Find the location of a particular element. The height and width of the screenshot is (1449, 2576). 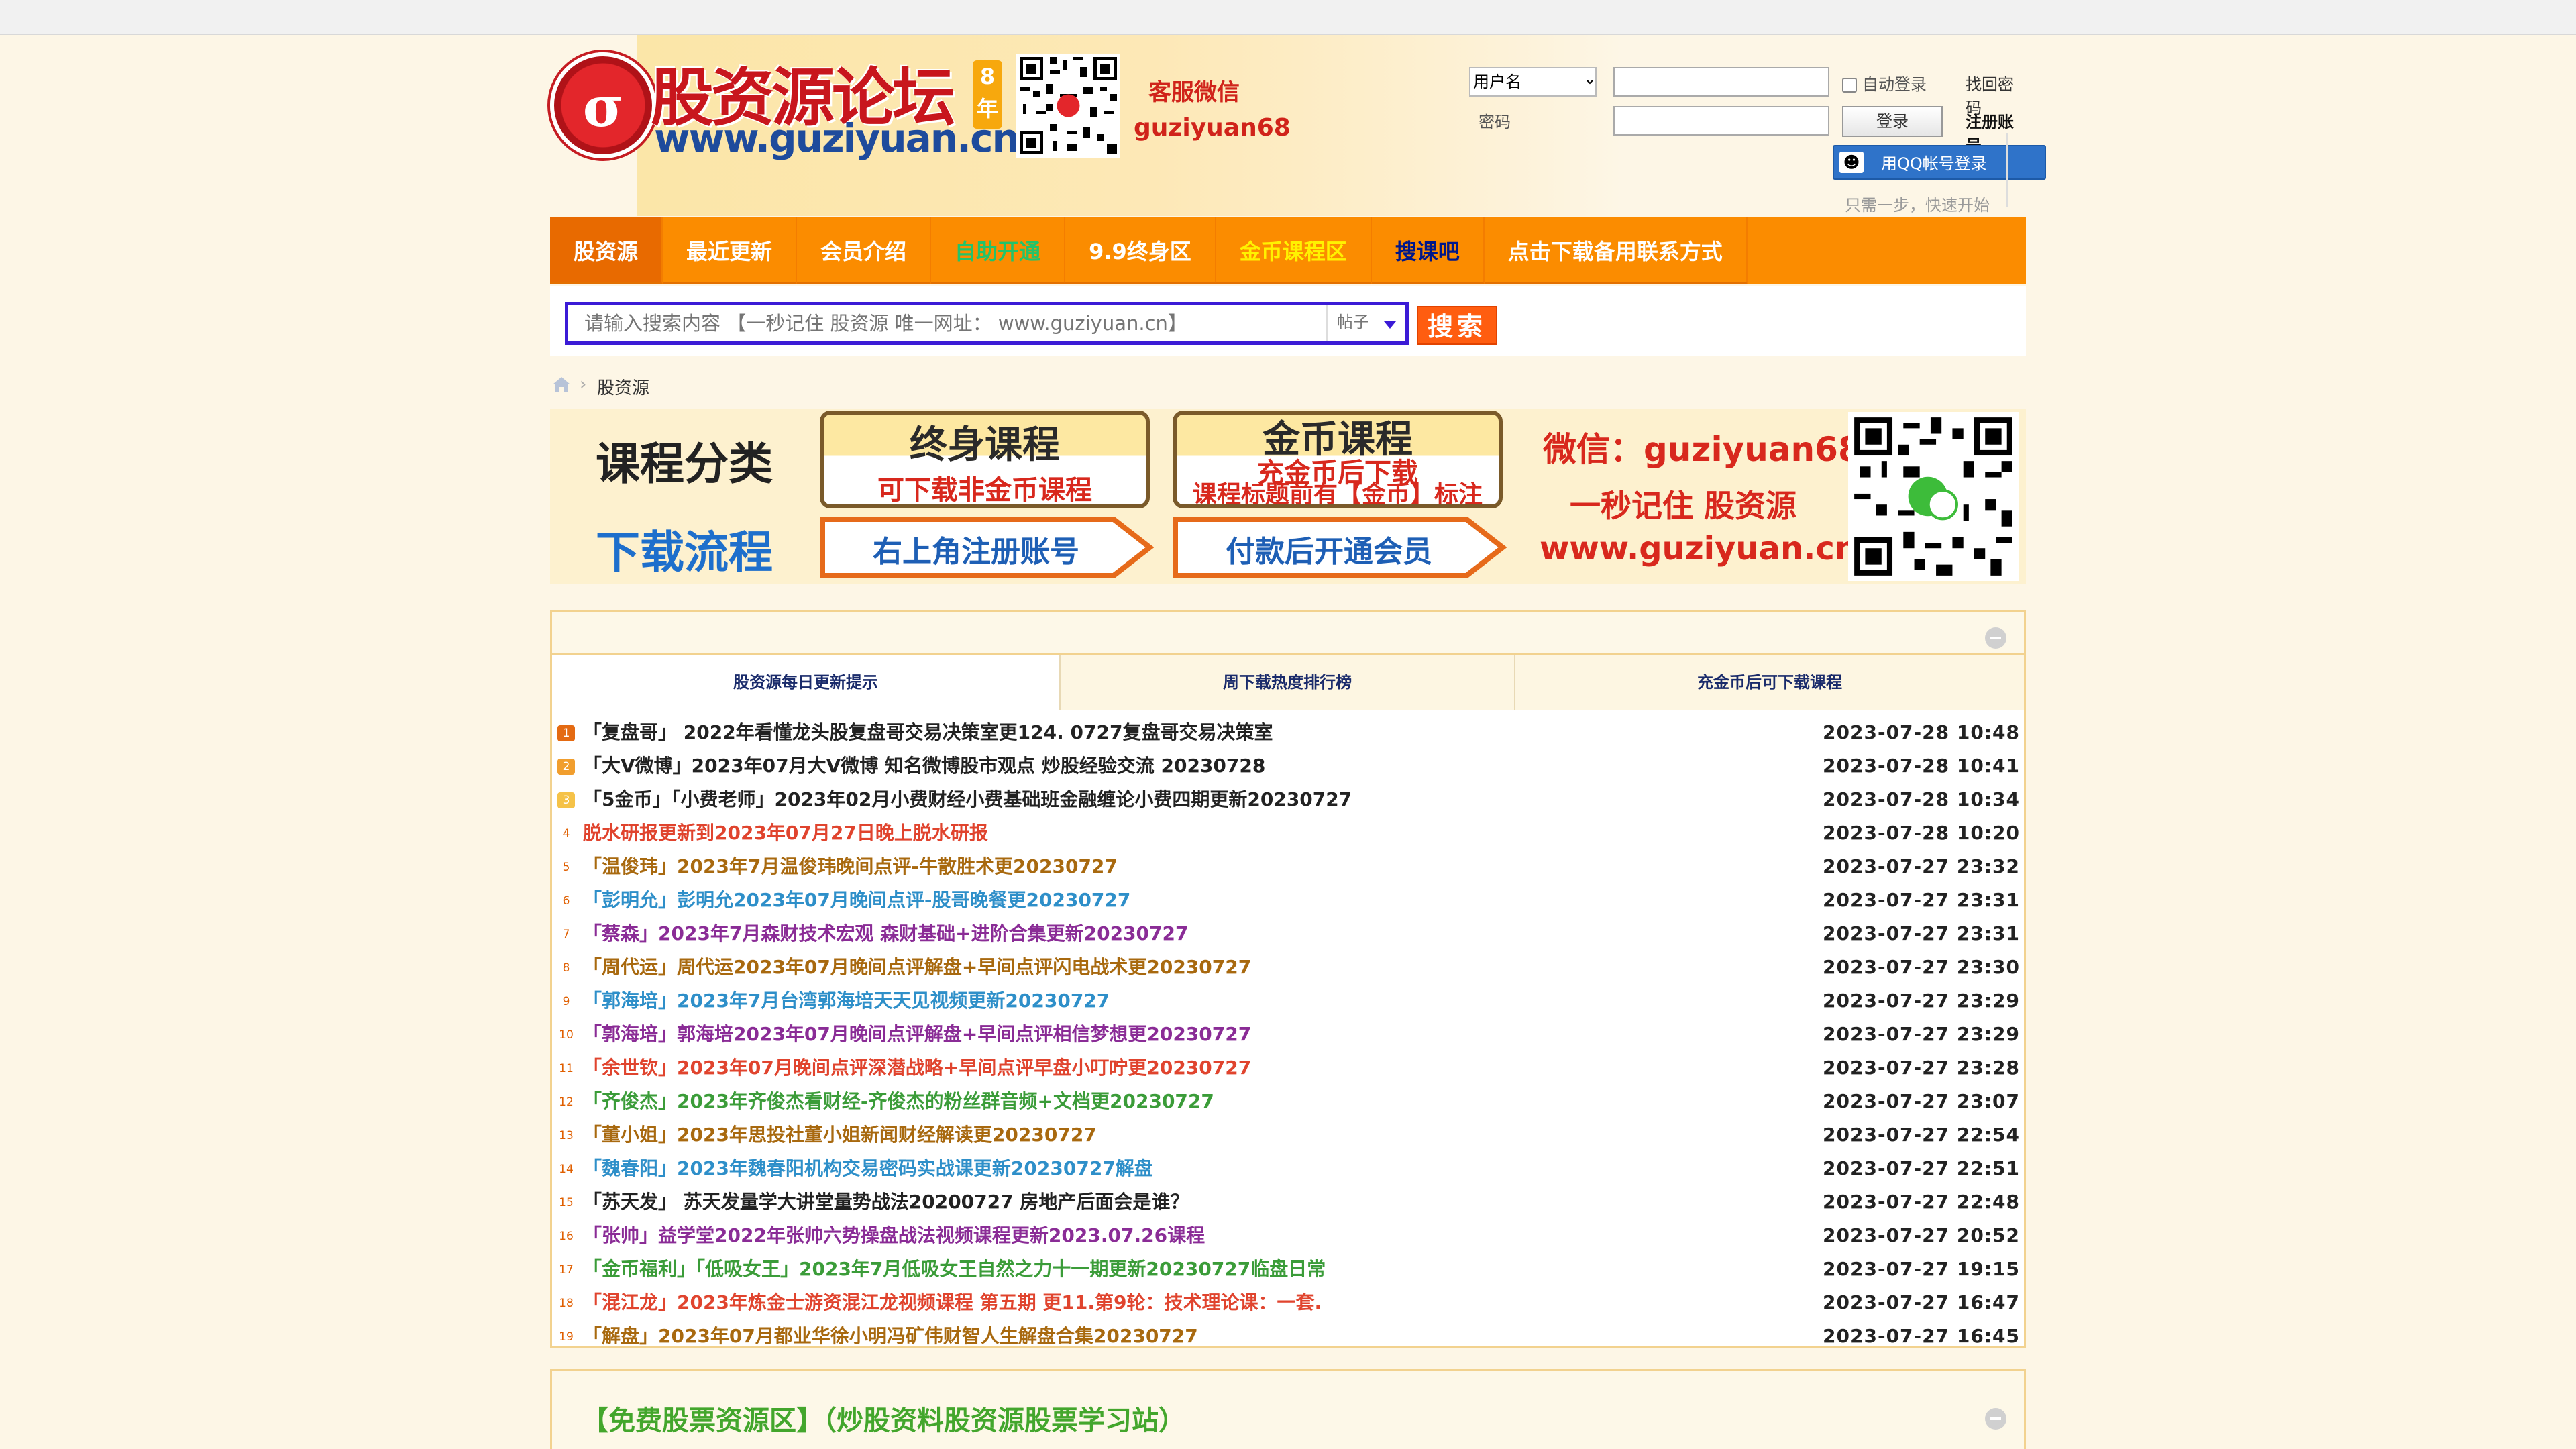

checkbox-icon is located at coordinates (1849, 85).